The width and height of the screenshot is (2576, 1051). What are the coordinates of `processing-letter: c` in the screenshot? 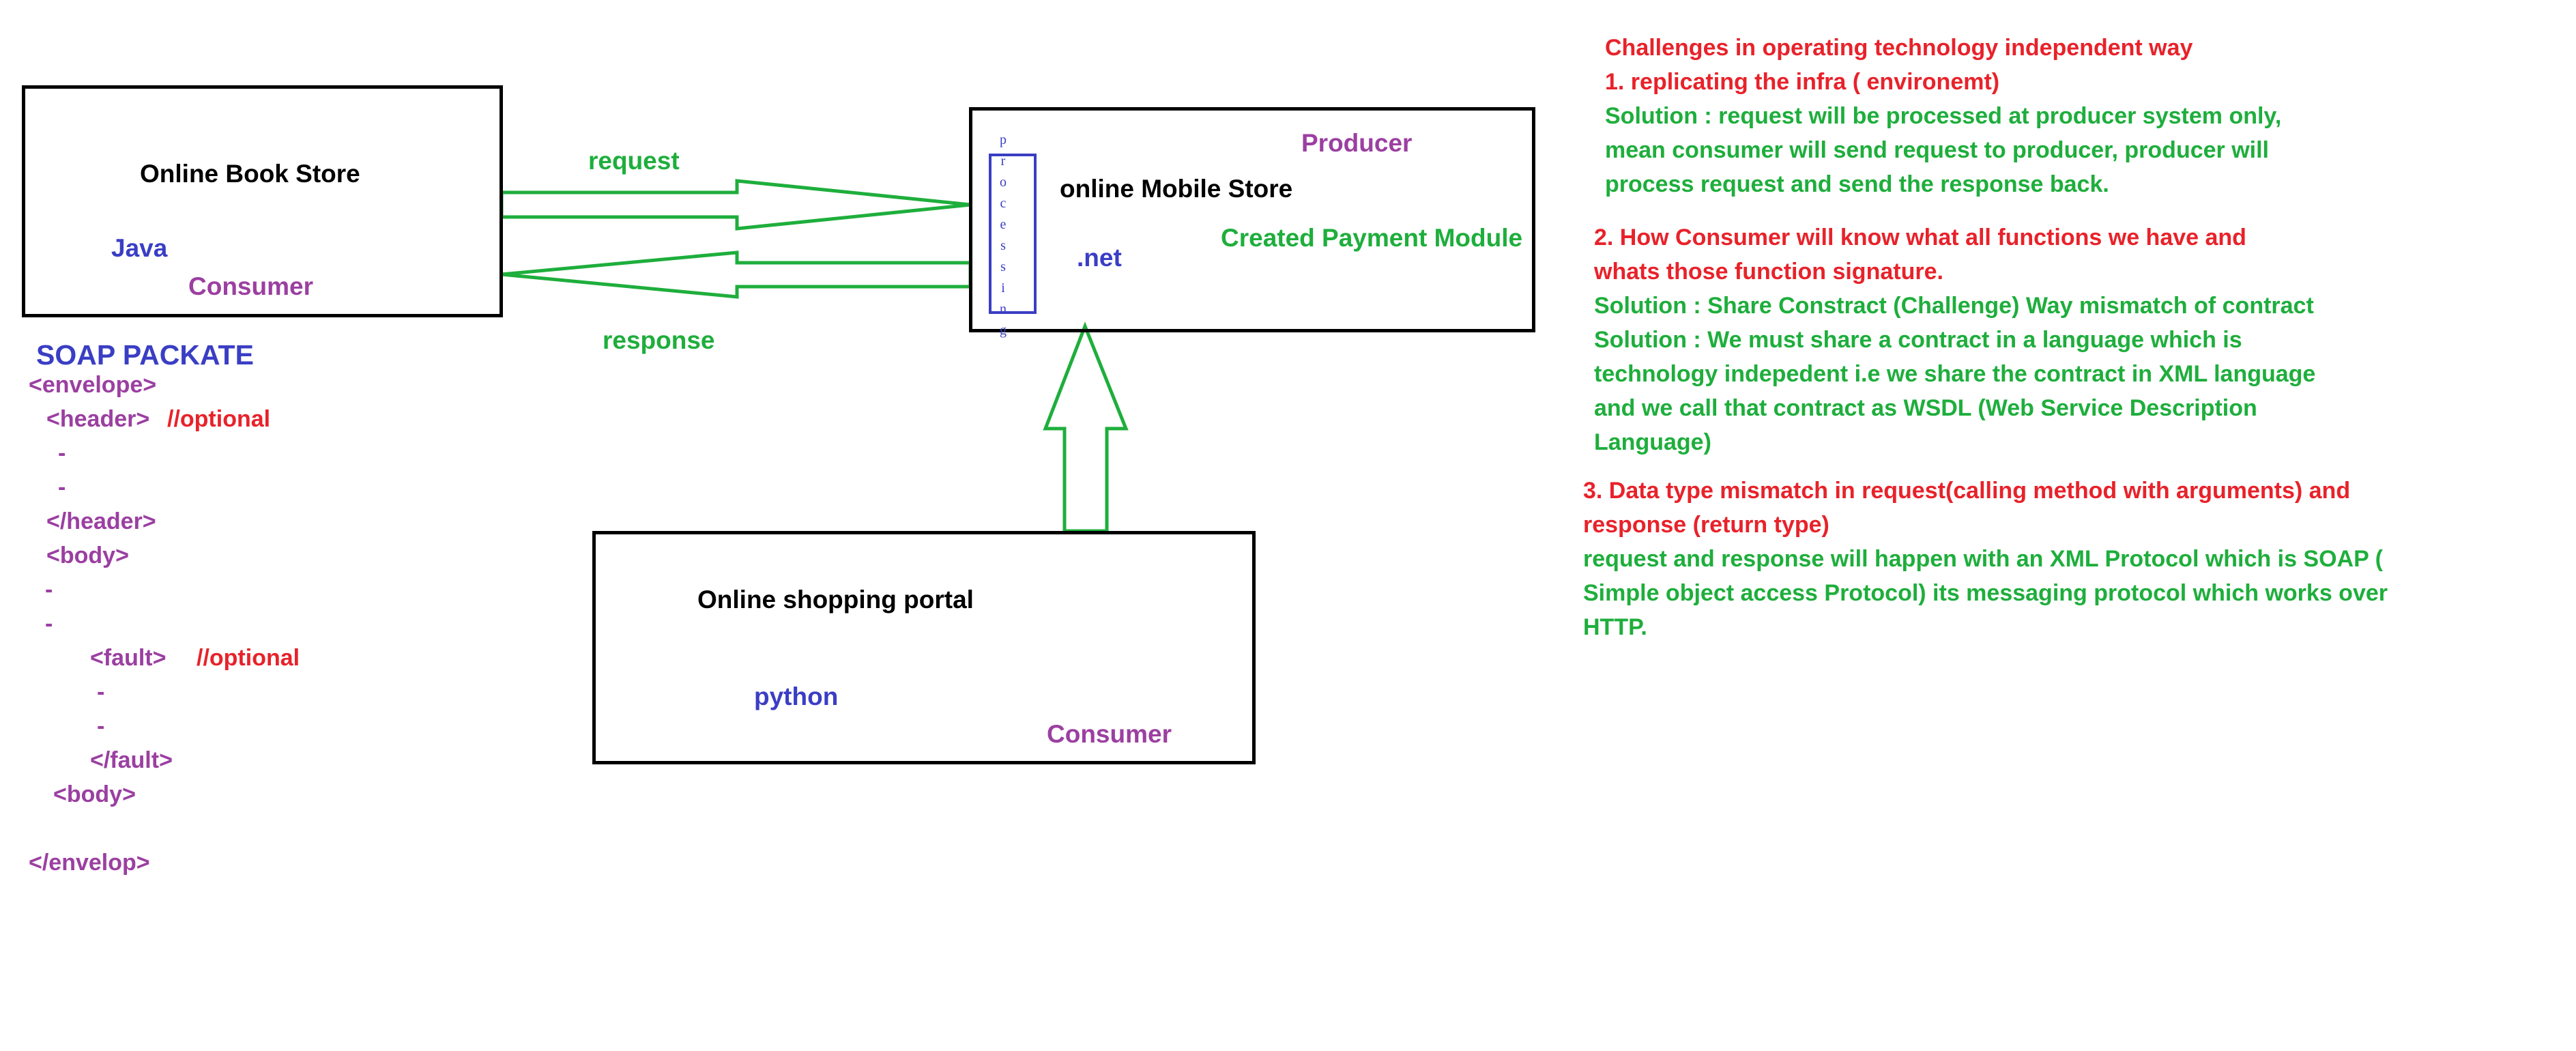 It's located at (1003, 203).